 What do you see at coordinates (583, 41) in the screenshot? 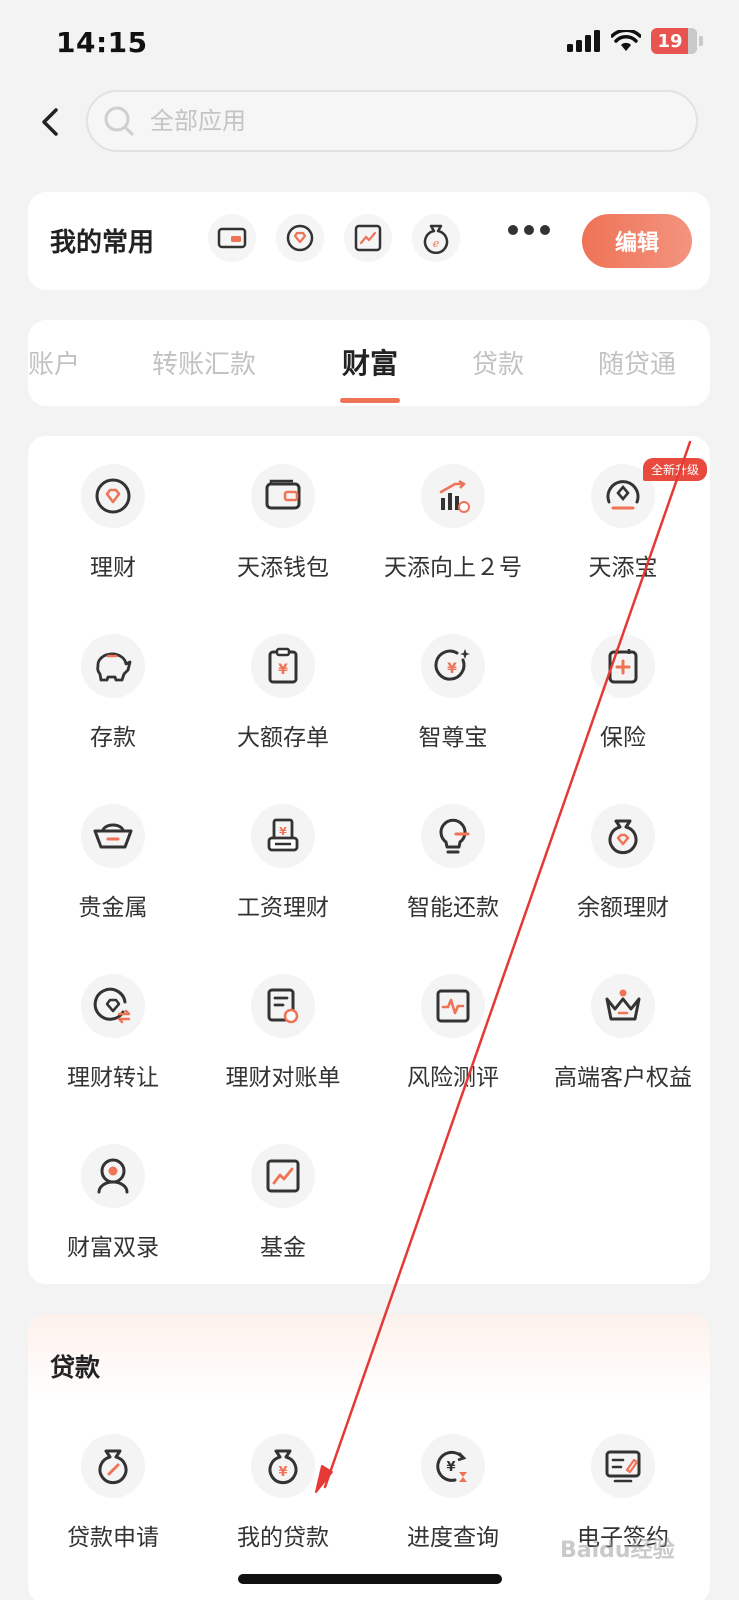
I see `signal-icon` at bounding box center [583, 41].